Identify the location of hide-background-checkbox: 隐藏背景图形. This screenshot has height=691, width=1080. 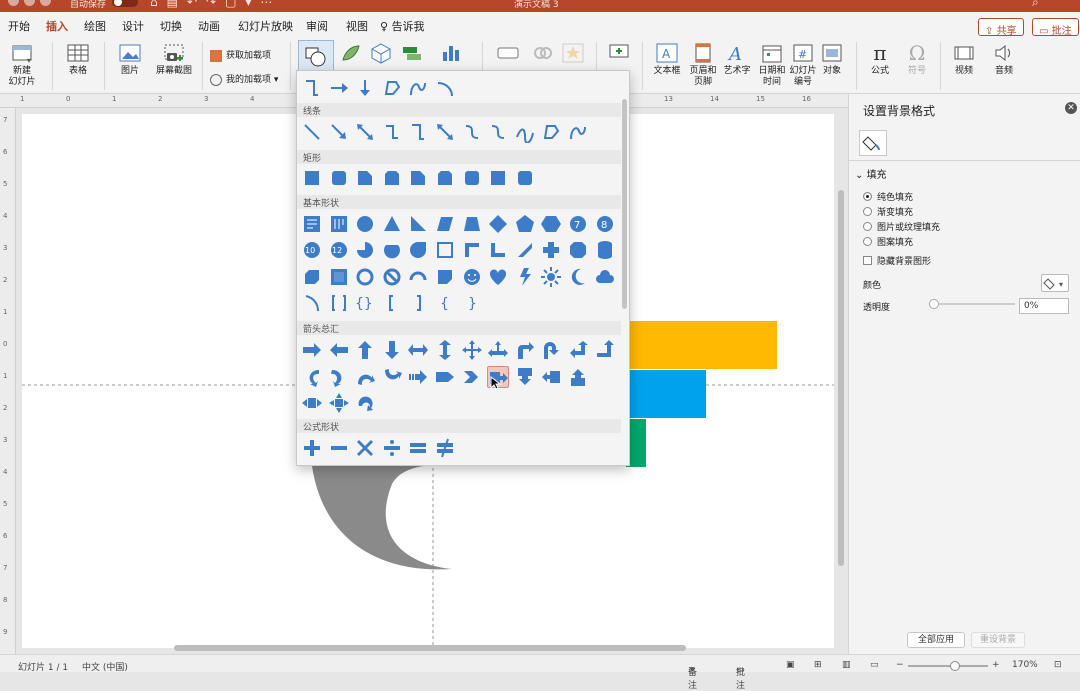
(897, 260).